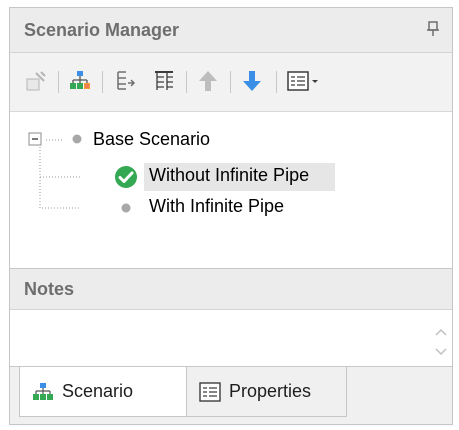 Image resolution: width=459 pixels, height=430 pixels. I want to click on panel-titlebar: Scenario Manager, so click(231, 30).